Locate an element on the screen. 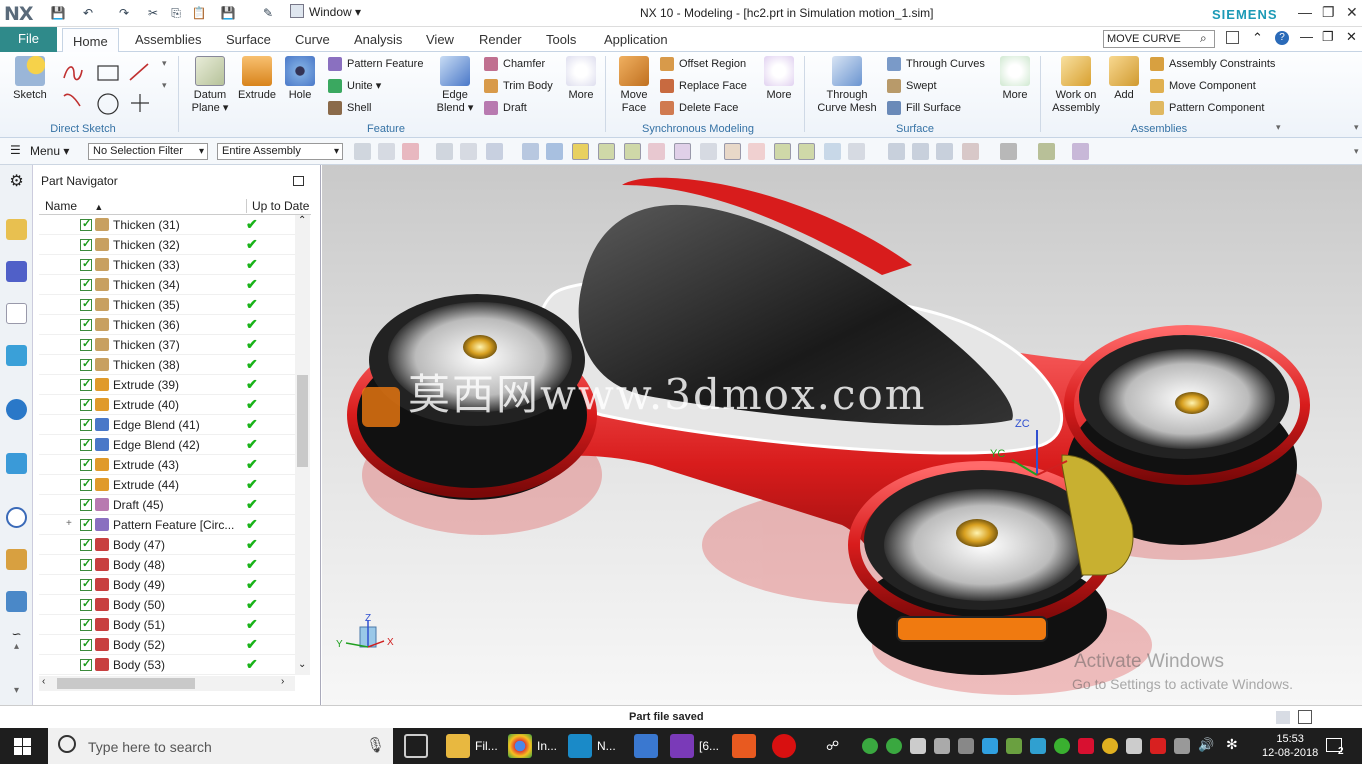 This screenshot has width=1362, height=764. mid-point-icon is located at coordinates (632, 151).